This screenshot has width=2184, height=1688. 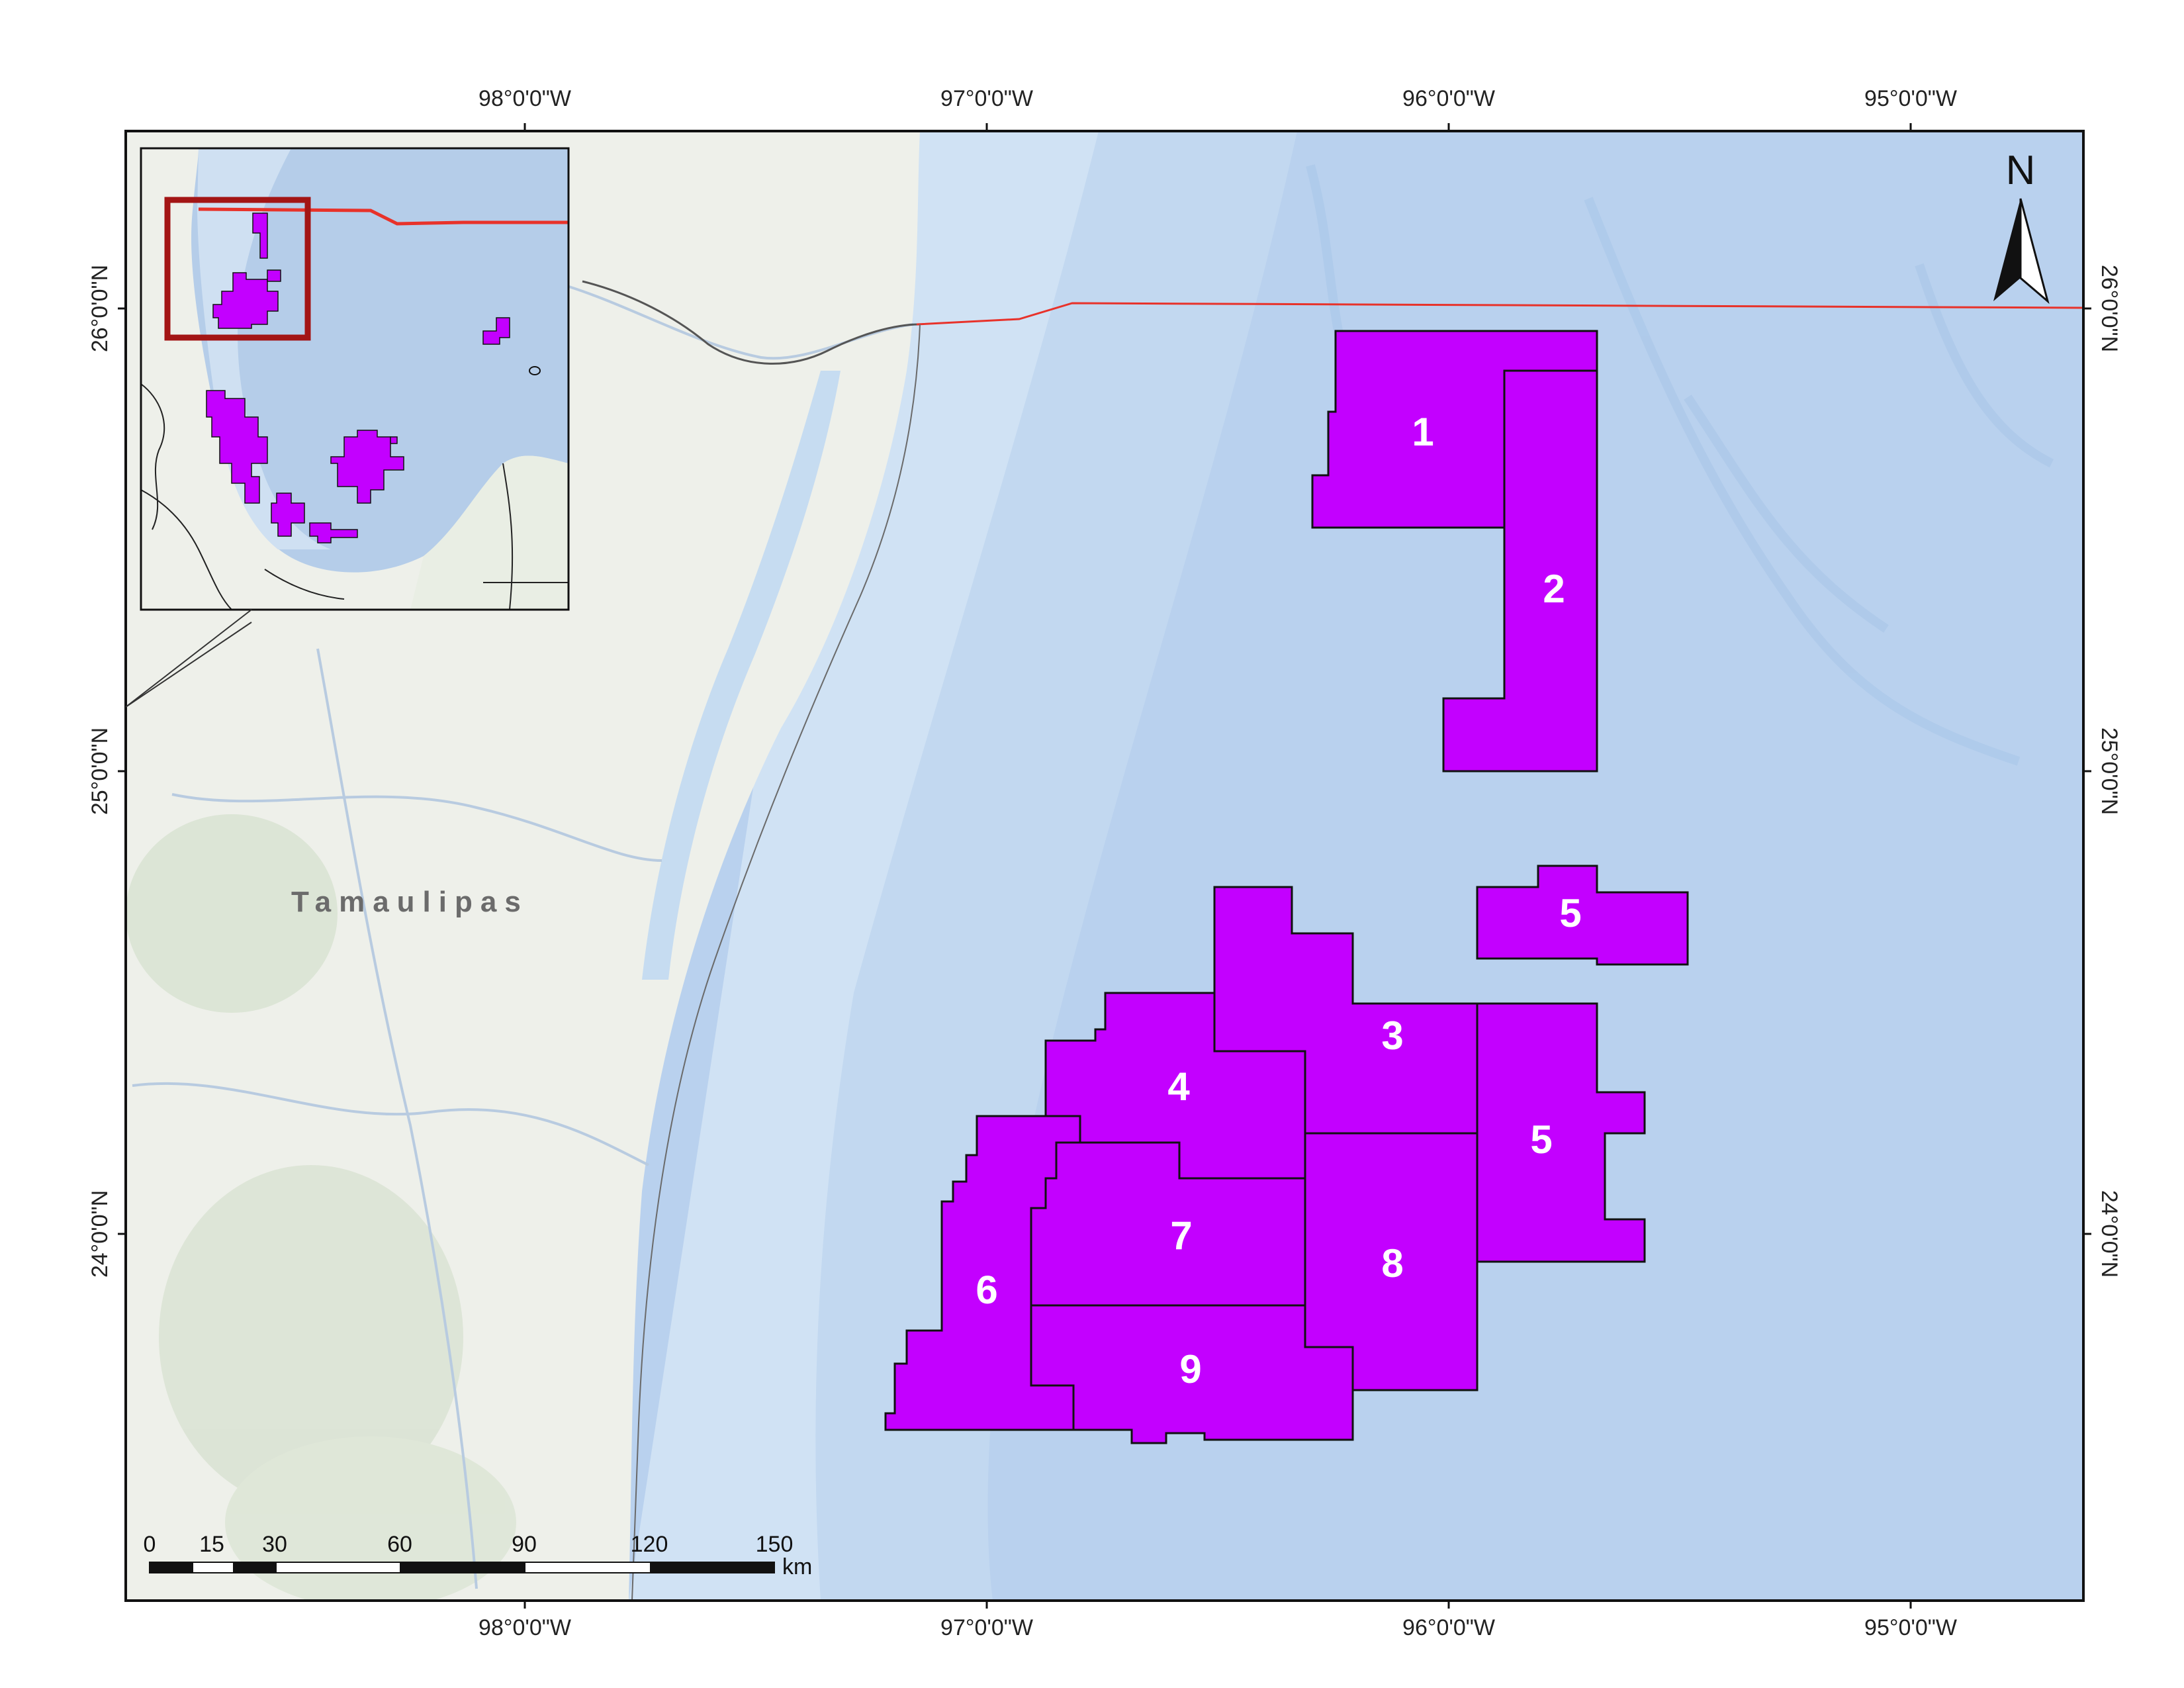 I want to click on block-6-label: 6, so click(x=987, y=1290).